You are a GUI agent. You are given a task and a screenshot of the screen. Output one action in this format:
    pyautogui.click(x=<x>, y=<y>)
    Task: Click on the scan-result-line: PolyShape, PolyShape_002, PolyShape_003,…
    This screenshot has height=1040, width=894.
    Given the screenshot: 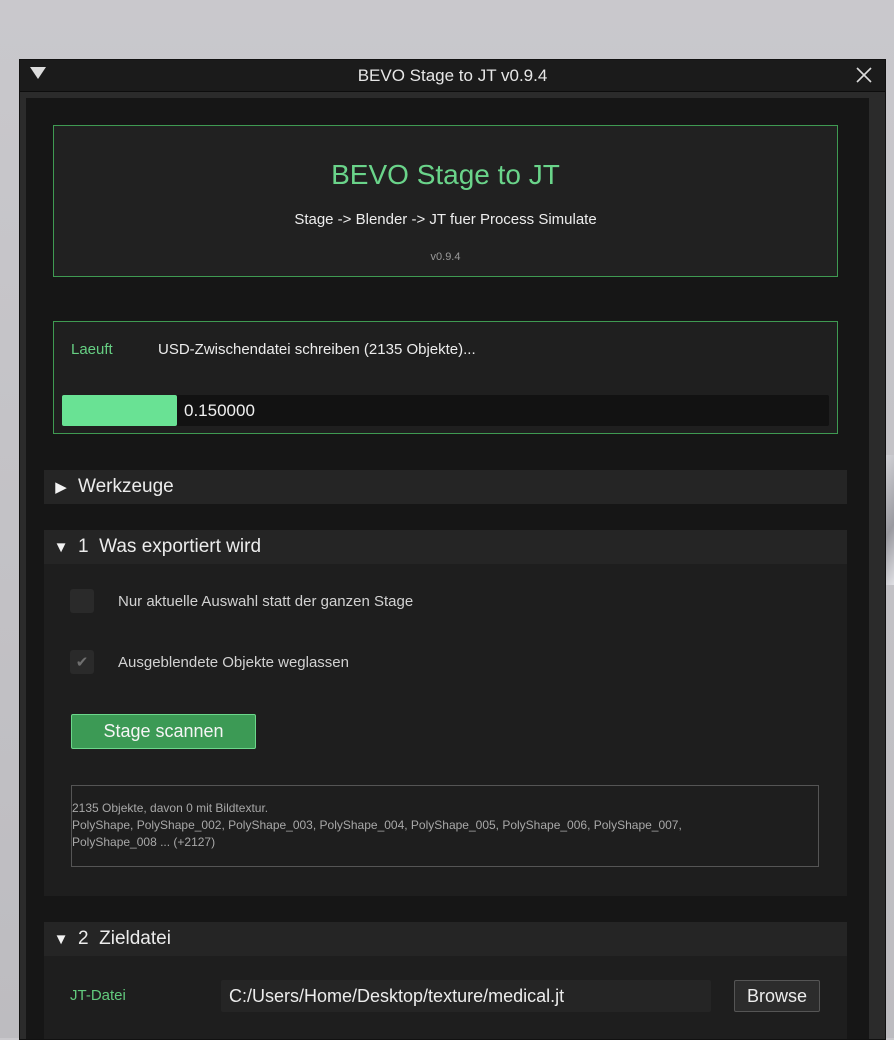 What is the action you would take?
    pyautogui.click(x=377, y=825)
    